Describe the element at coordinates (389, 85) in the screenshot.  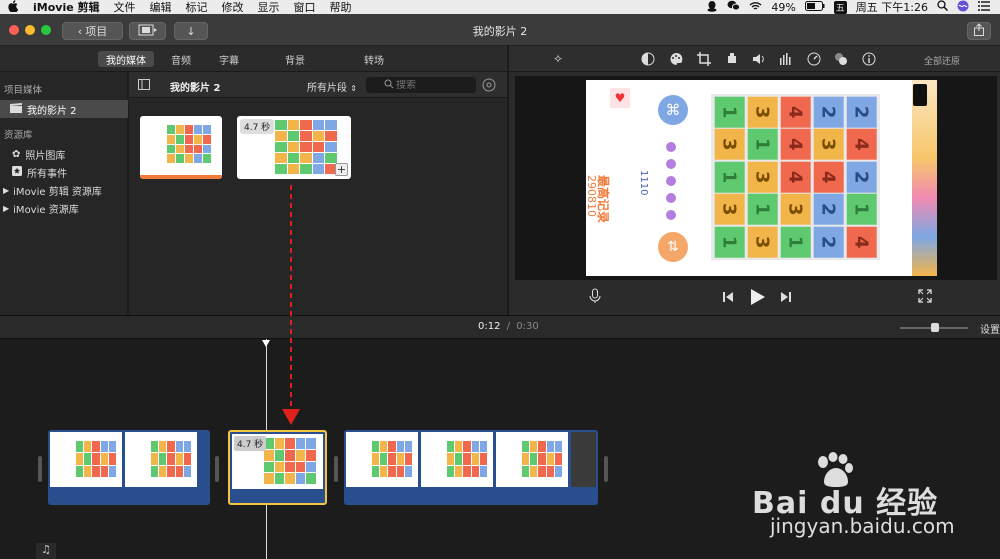
I see `search-icon` at that location.